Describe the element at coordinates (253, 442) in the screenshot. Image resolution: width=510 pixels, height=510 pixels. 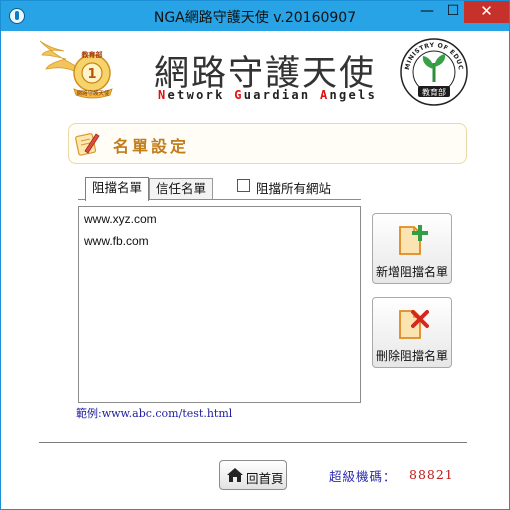
I see `footer-divider` at that location.